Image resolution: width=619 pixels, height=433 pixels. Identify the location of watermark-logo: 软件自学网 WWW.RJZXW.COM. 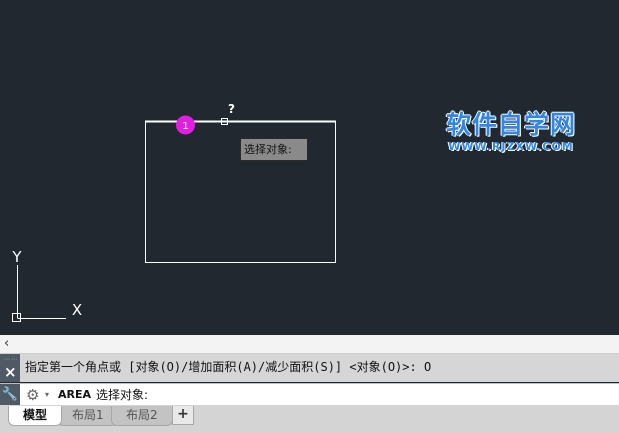
(511, 131).